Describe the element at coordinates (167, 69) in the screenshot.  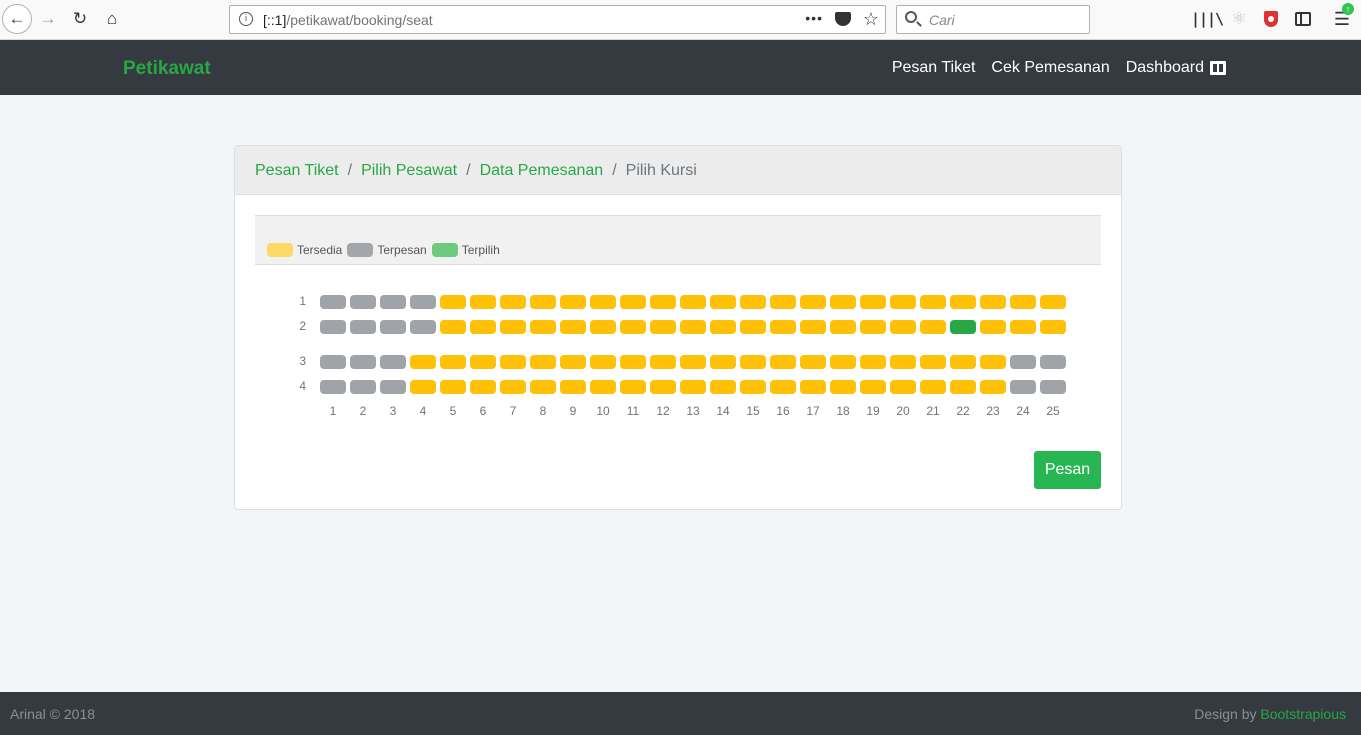
I see `brand-logo: Petikawat` at that location.